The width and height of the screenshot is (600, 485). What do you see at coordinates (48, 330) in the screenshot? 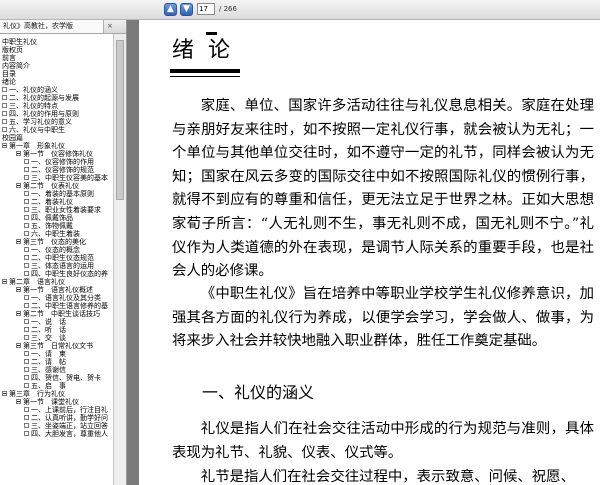
I see `bookmark-label: 二、听 话` at bounding box center [48, 330].